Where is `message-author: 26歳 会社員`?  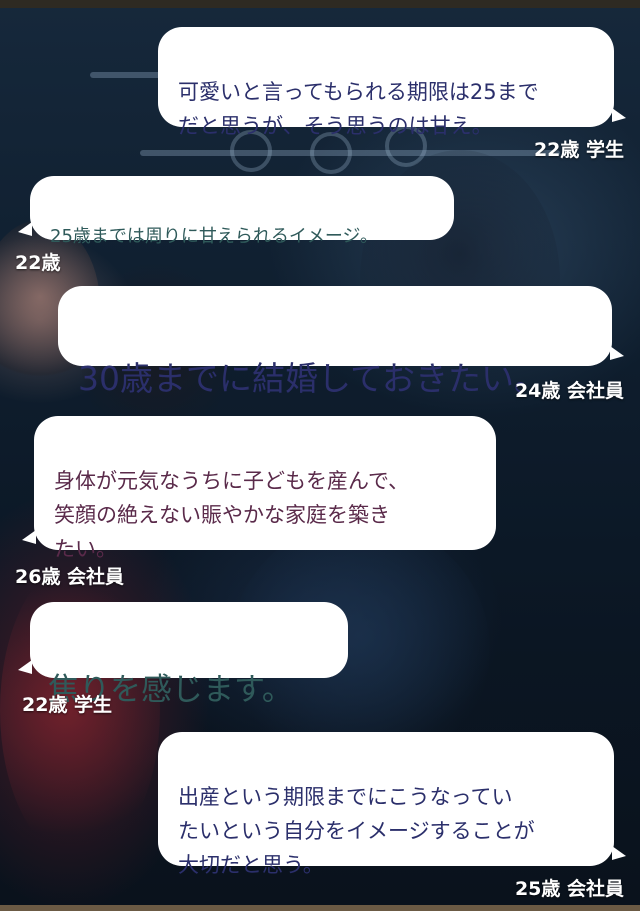 message-author: 26歳 会社員 is located at coordinates (70, 577).